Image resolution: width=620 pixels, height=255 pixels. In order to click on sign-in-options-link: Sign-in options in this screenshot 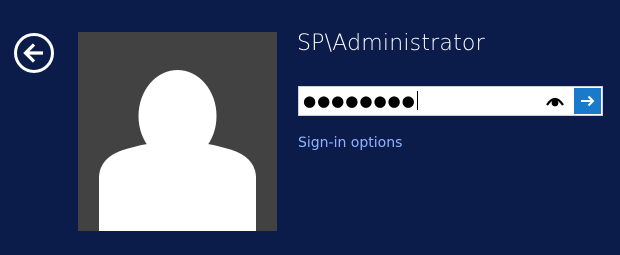, I will do `click(350, 143)`.